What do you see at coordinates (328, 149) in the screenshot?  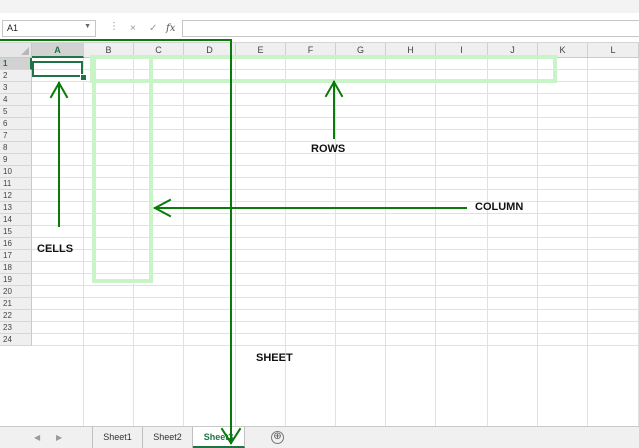 I see `rows-label: ROWS` at bounding box center [328, 149].